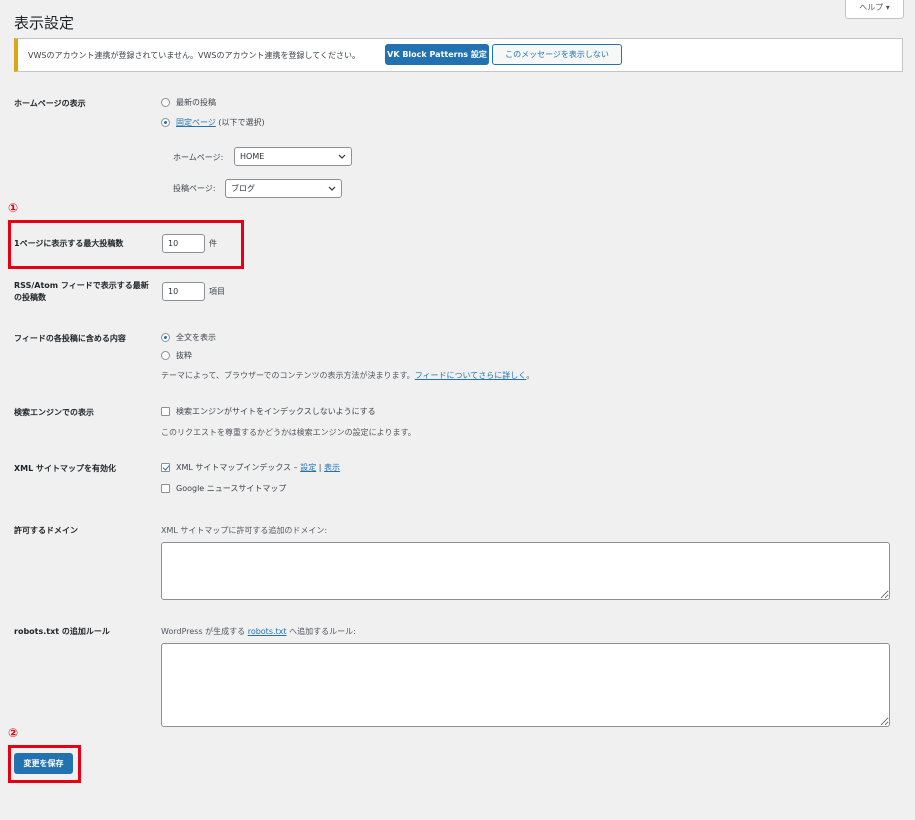  I want to click on google-news-sitemap-checkbox, so click(165, 488).